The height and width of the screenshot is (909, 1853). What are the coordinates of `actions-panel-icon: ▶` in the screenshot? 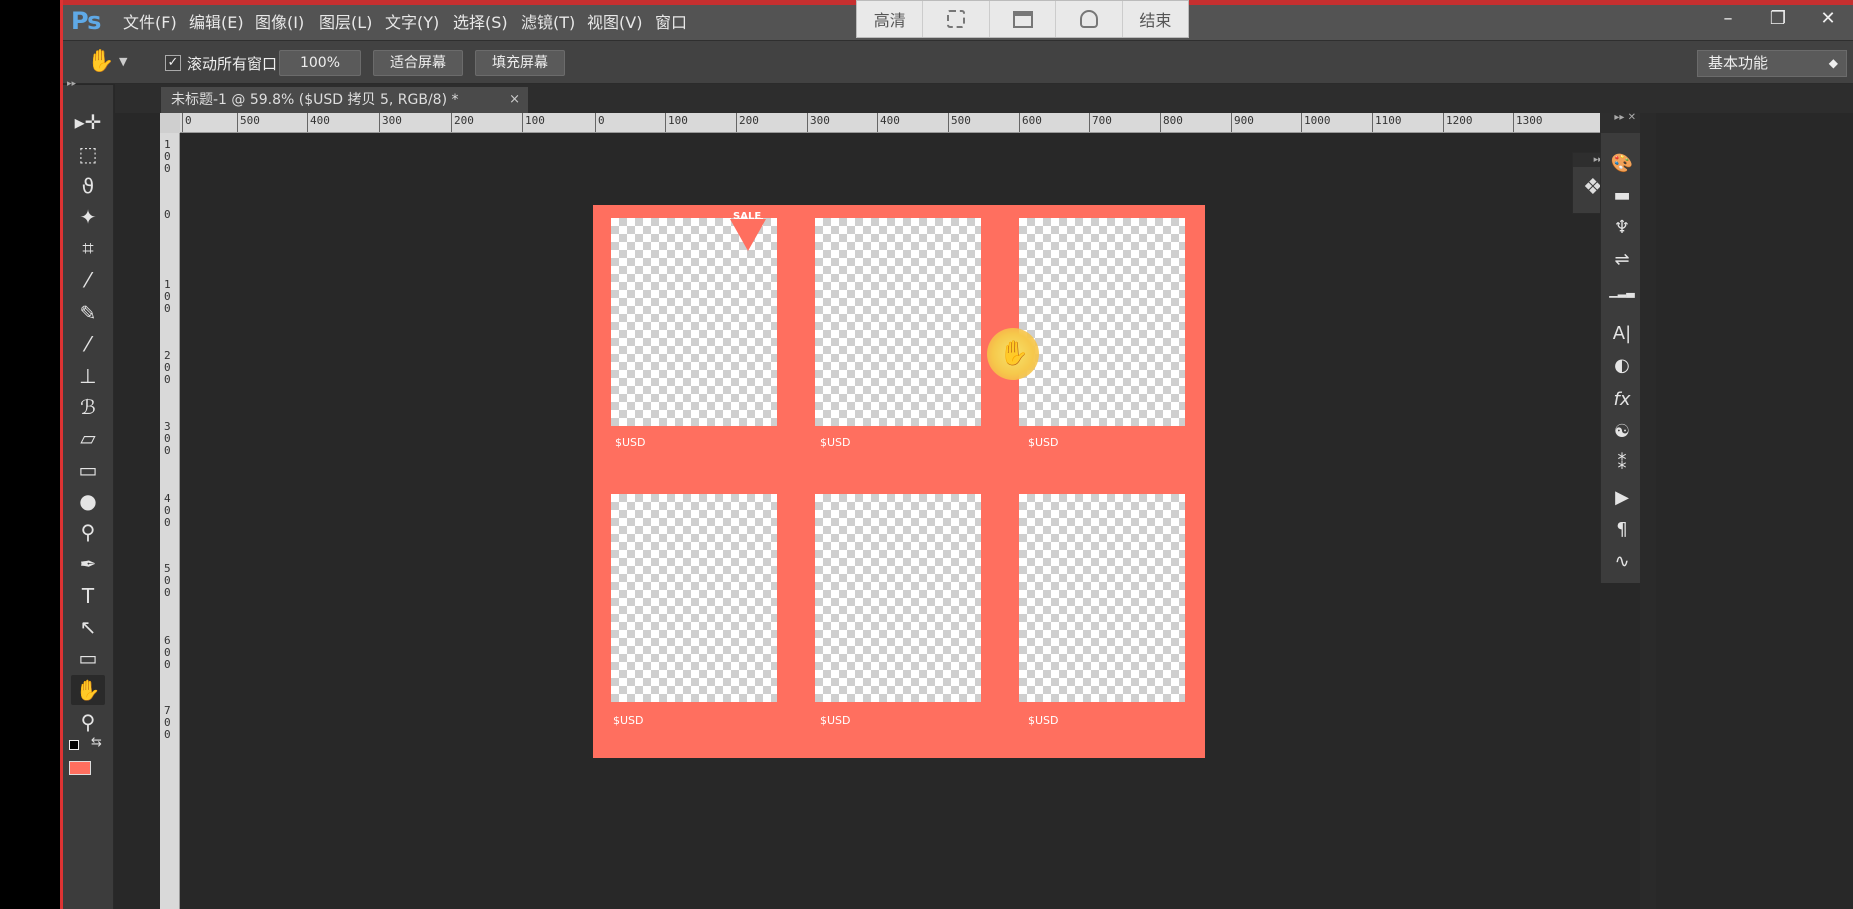 It's located at (1622, 498).